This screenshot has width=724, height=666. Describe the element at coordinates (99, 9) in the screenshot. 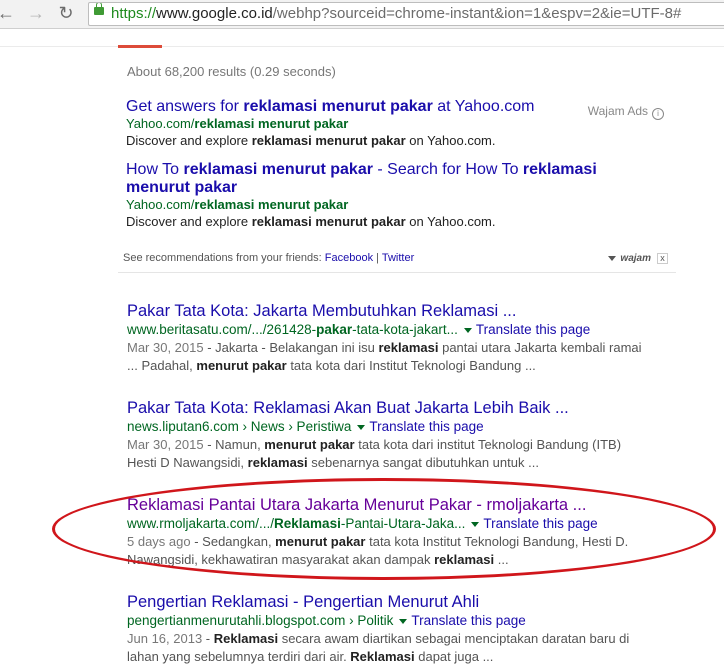

I see `lock-icon` at that location.